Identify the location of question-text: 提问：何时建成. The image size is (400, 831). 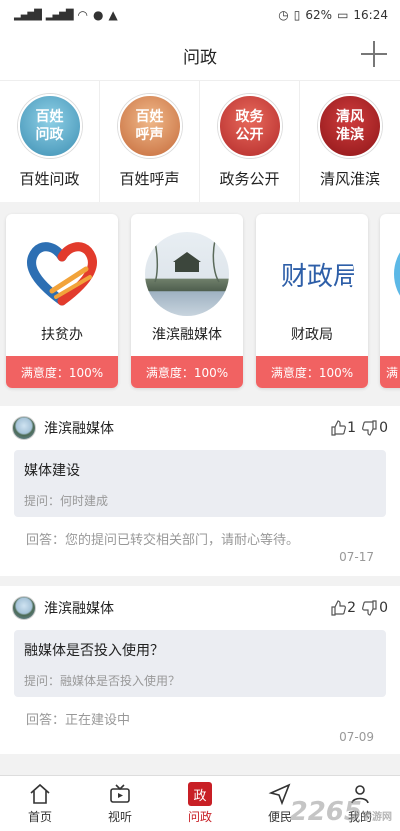
(66, 501).